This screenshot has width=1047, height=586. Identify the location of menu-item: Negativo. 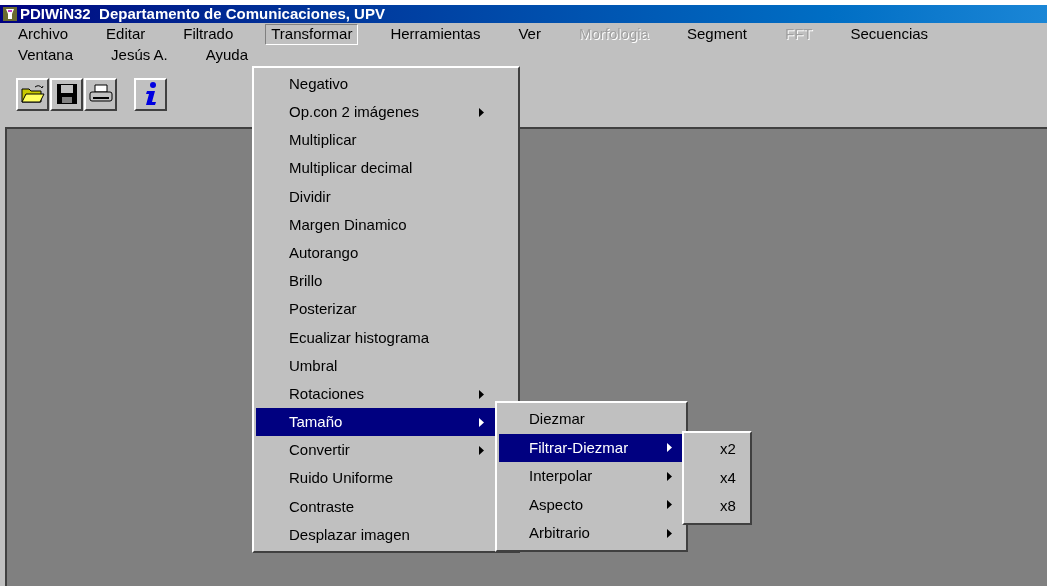
(386, 84).